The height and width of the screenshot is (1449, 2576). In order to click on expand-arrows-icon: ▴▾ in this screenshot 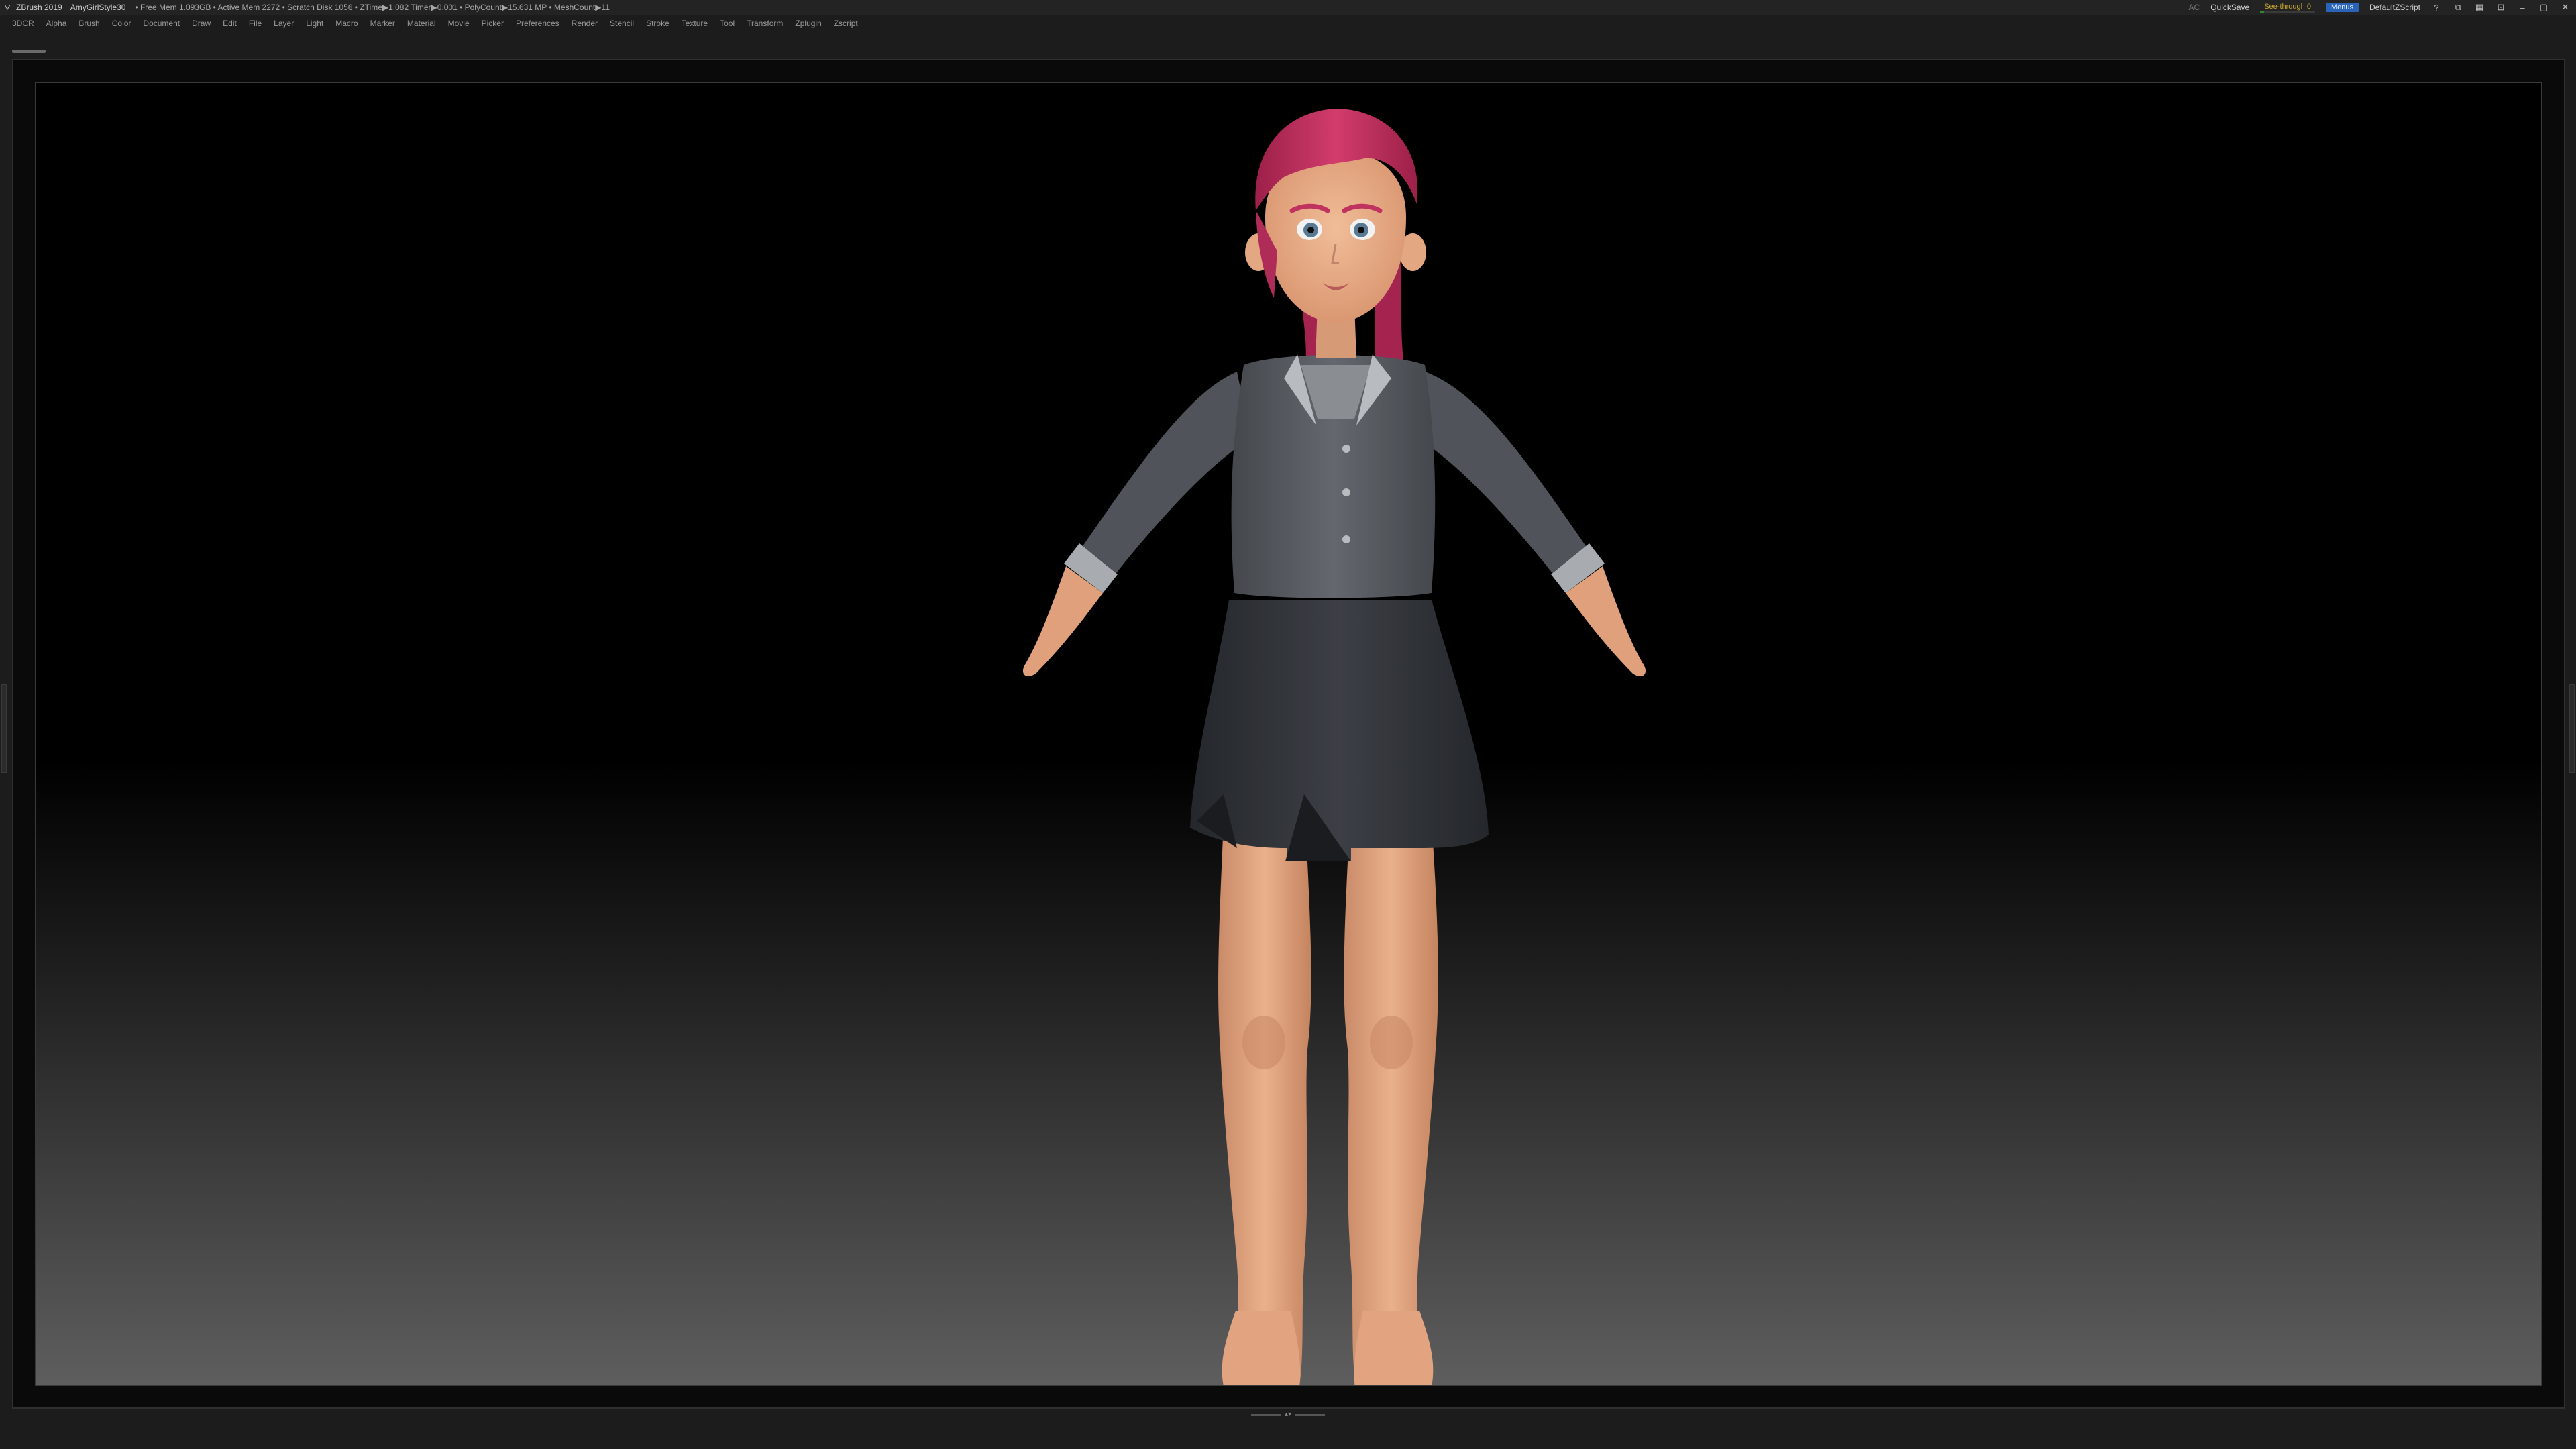, I will do `click(1288, 1414)`.